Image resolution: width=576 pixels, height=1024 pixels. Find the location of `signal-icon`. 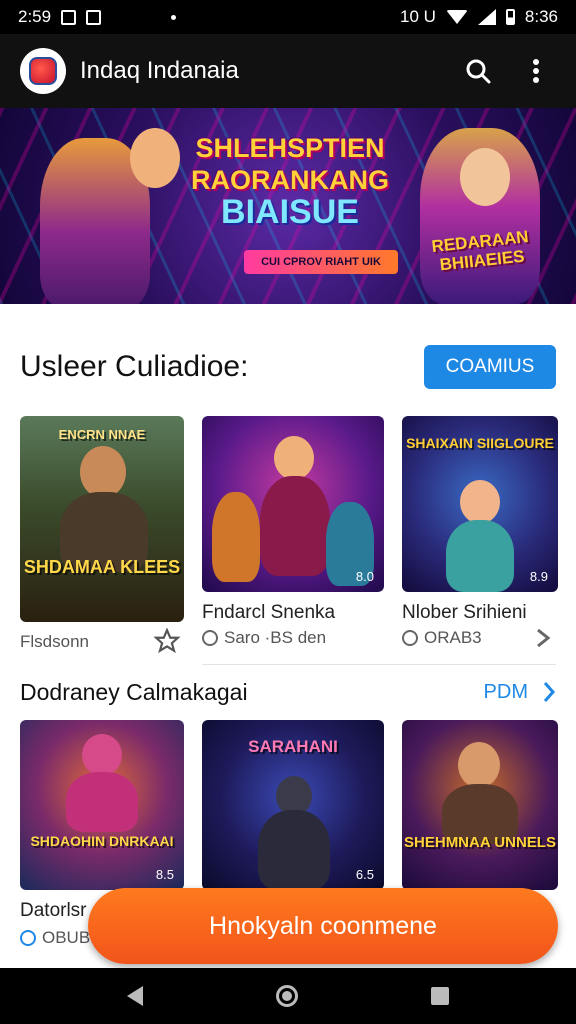

signal-icon is located at coordinates (486, 17).